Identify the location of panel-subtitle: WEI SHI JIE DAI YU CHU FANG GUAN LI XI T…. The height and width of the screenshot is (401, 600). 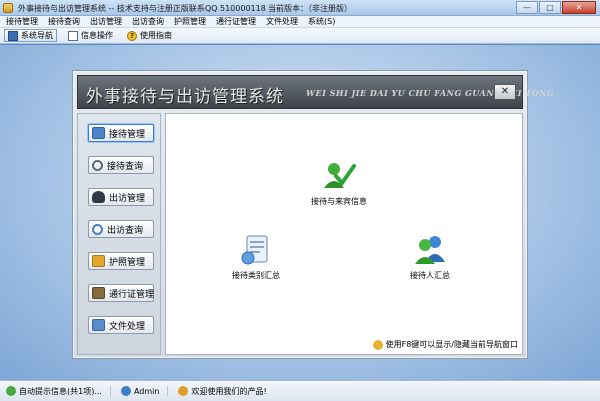
(430, 93).